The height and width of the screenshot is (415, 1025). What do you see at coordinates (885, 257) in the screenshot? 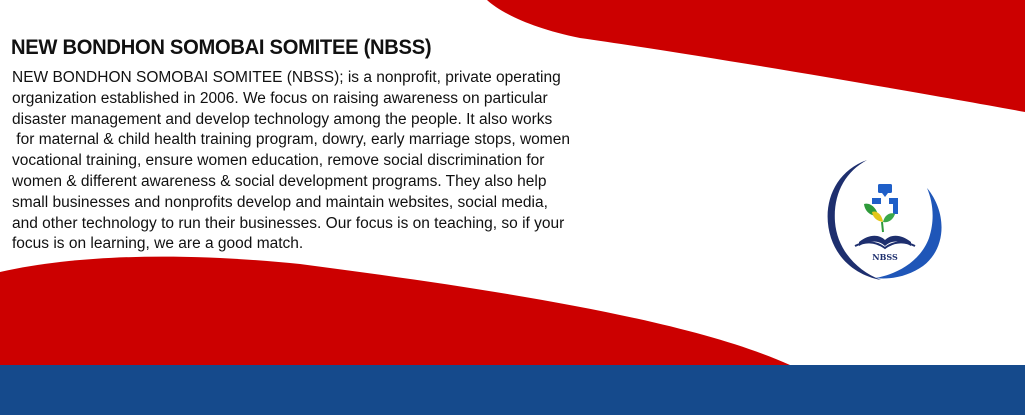
I see `logo-text: NBSS` at bounding box center [885, 257].